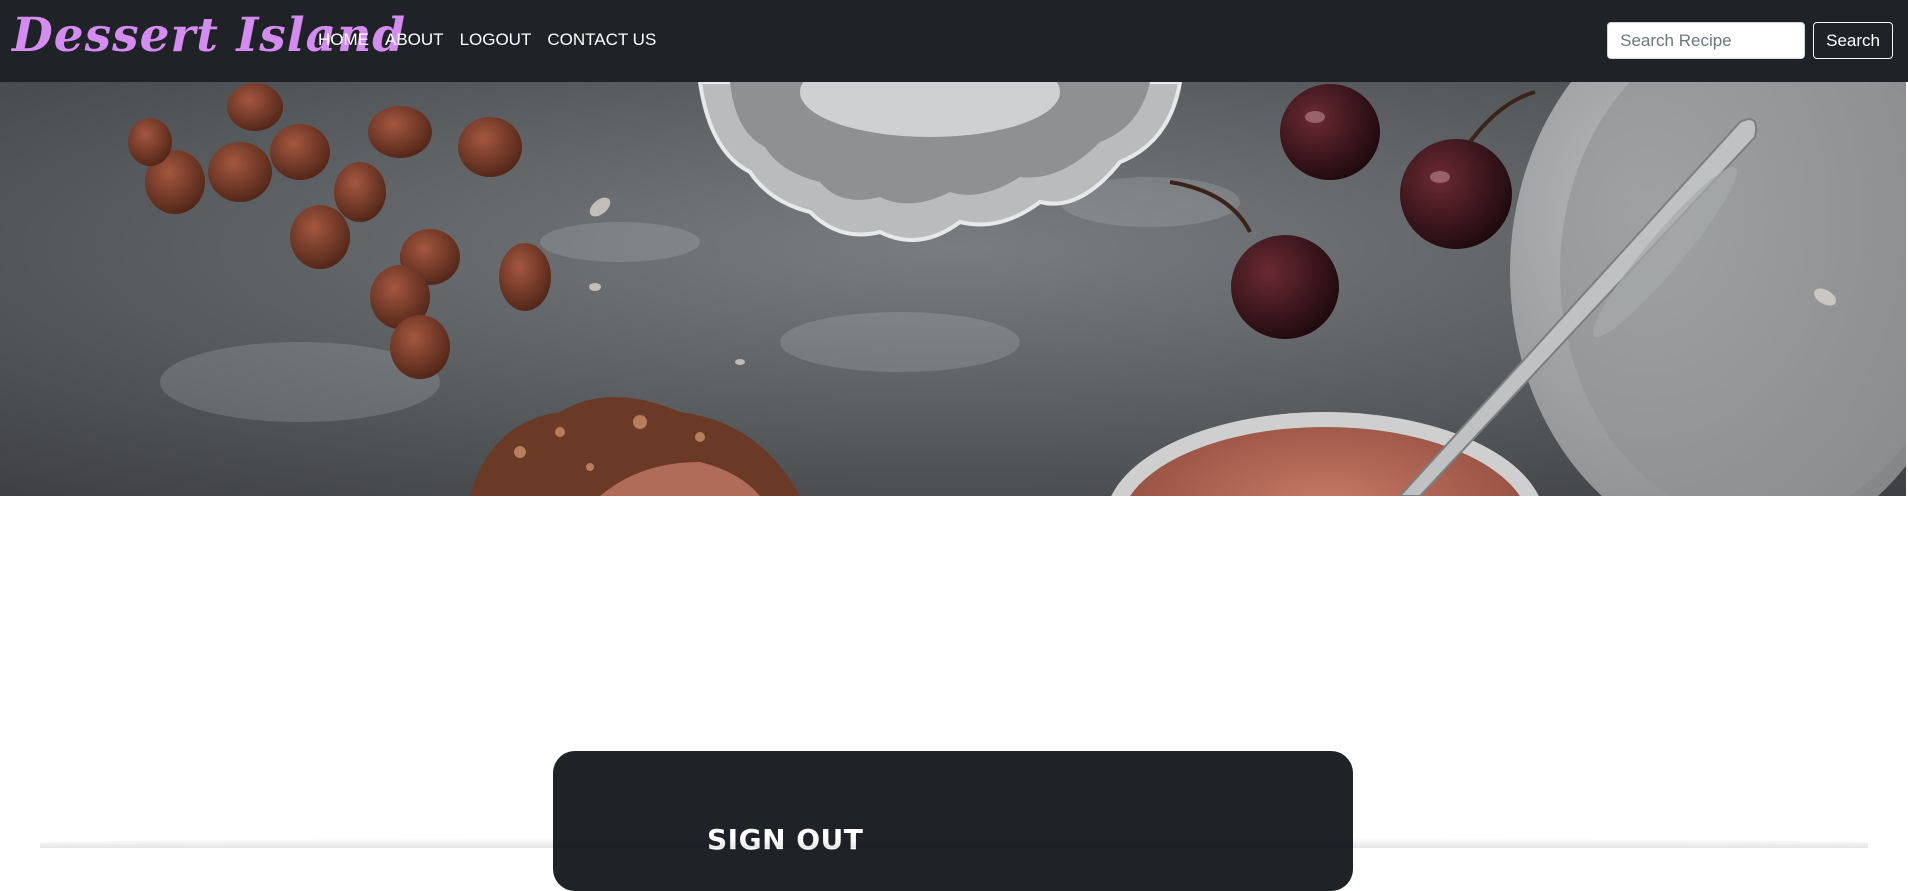 This screenshot has width=1908, height=891. I want to click on search-button: Search, so click(1853, 40).